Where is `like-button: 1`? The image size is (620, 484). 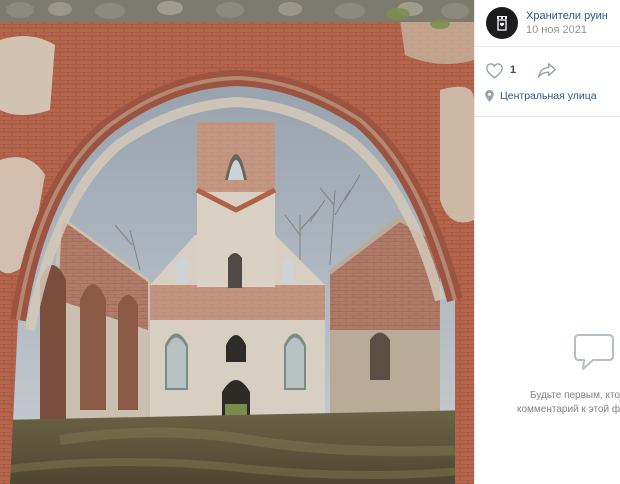
like-button: 1 is located at coordinates (500, 70).